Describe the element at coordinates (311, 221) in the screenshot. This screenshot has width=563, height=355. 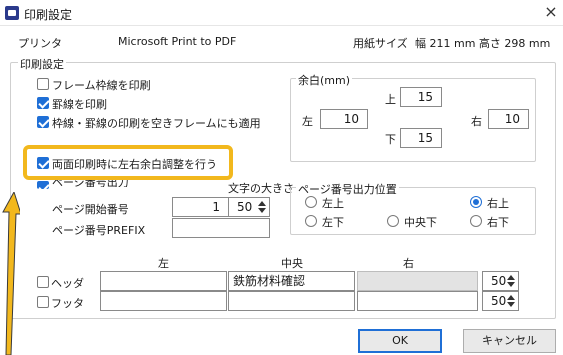
I see `position-bottom-left-radio` at that location.